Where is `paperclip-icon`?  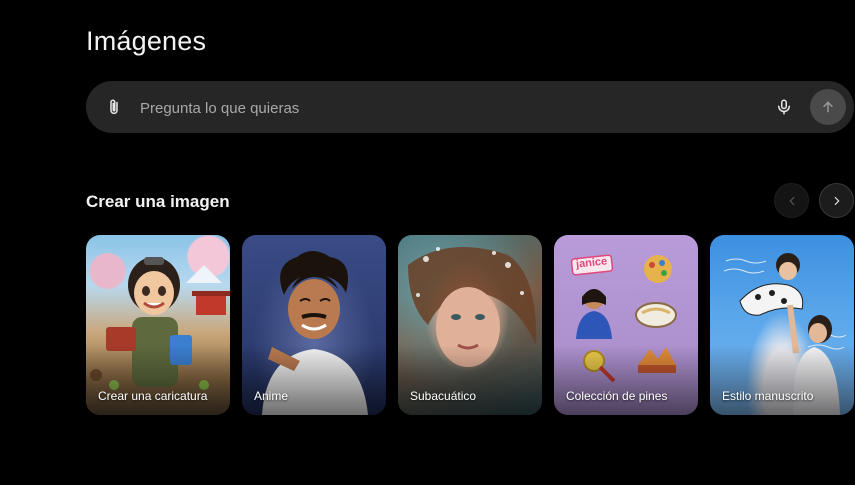 paperclip-icon is located at coordinates (114, 107).